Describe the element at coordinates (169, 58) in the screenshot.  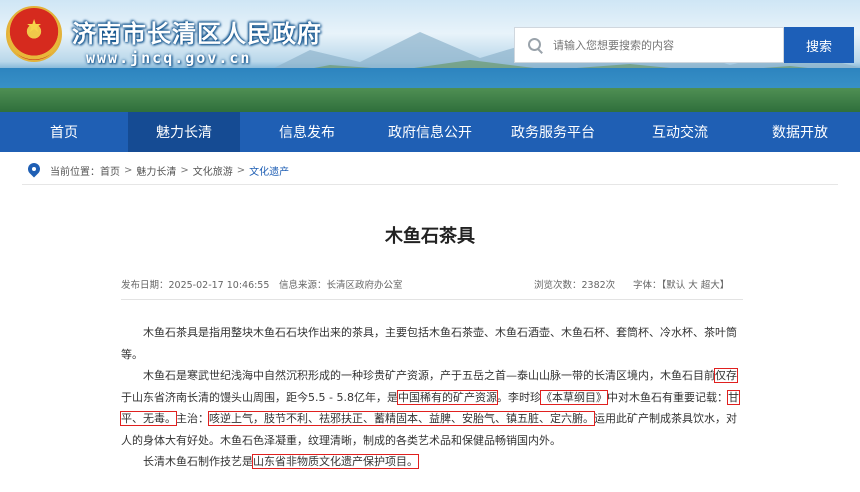
I see `site-url: www.jncq.gov.cn` at that location.